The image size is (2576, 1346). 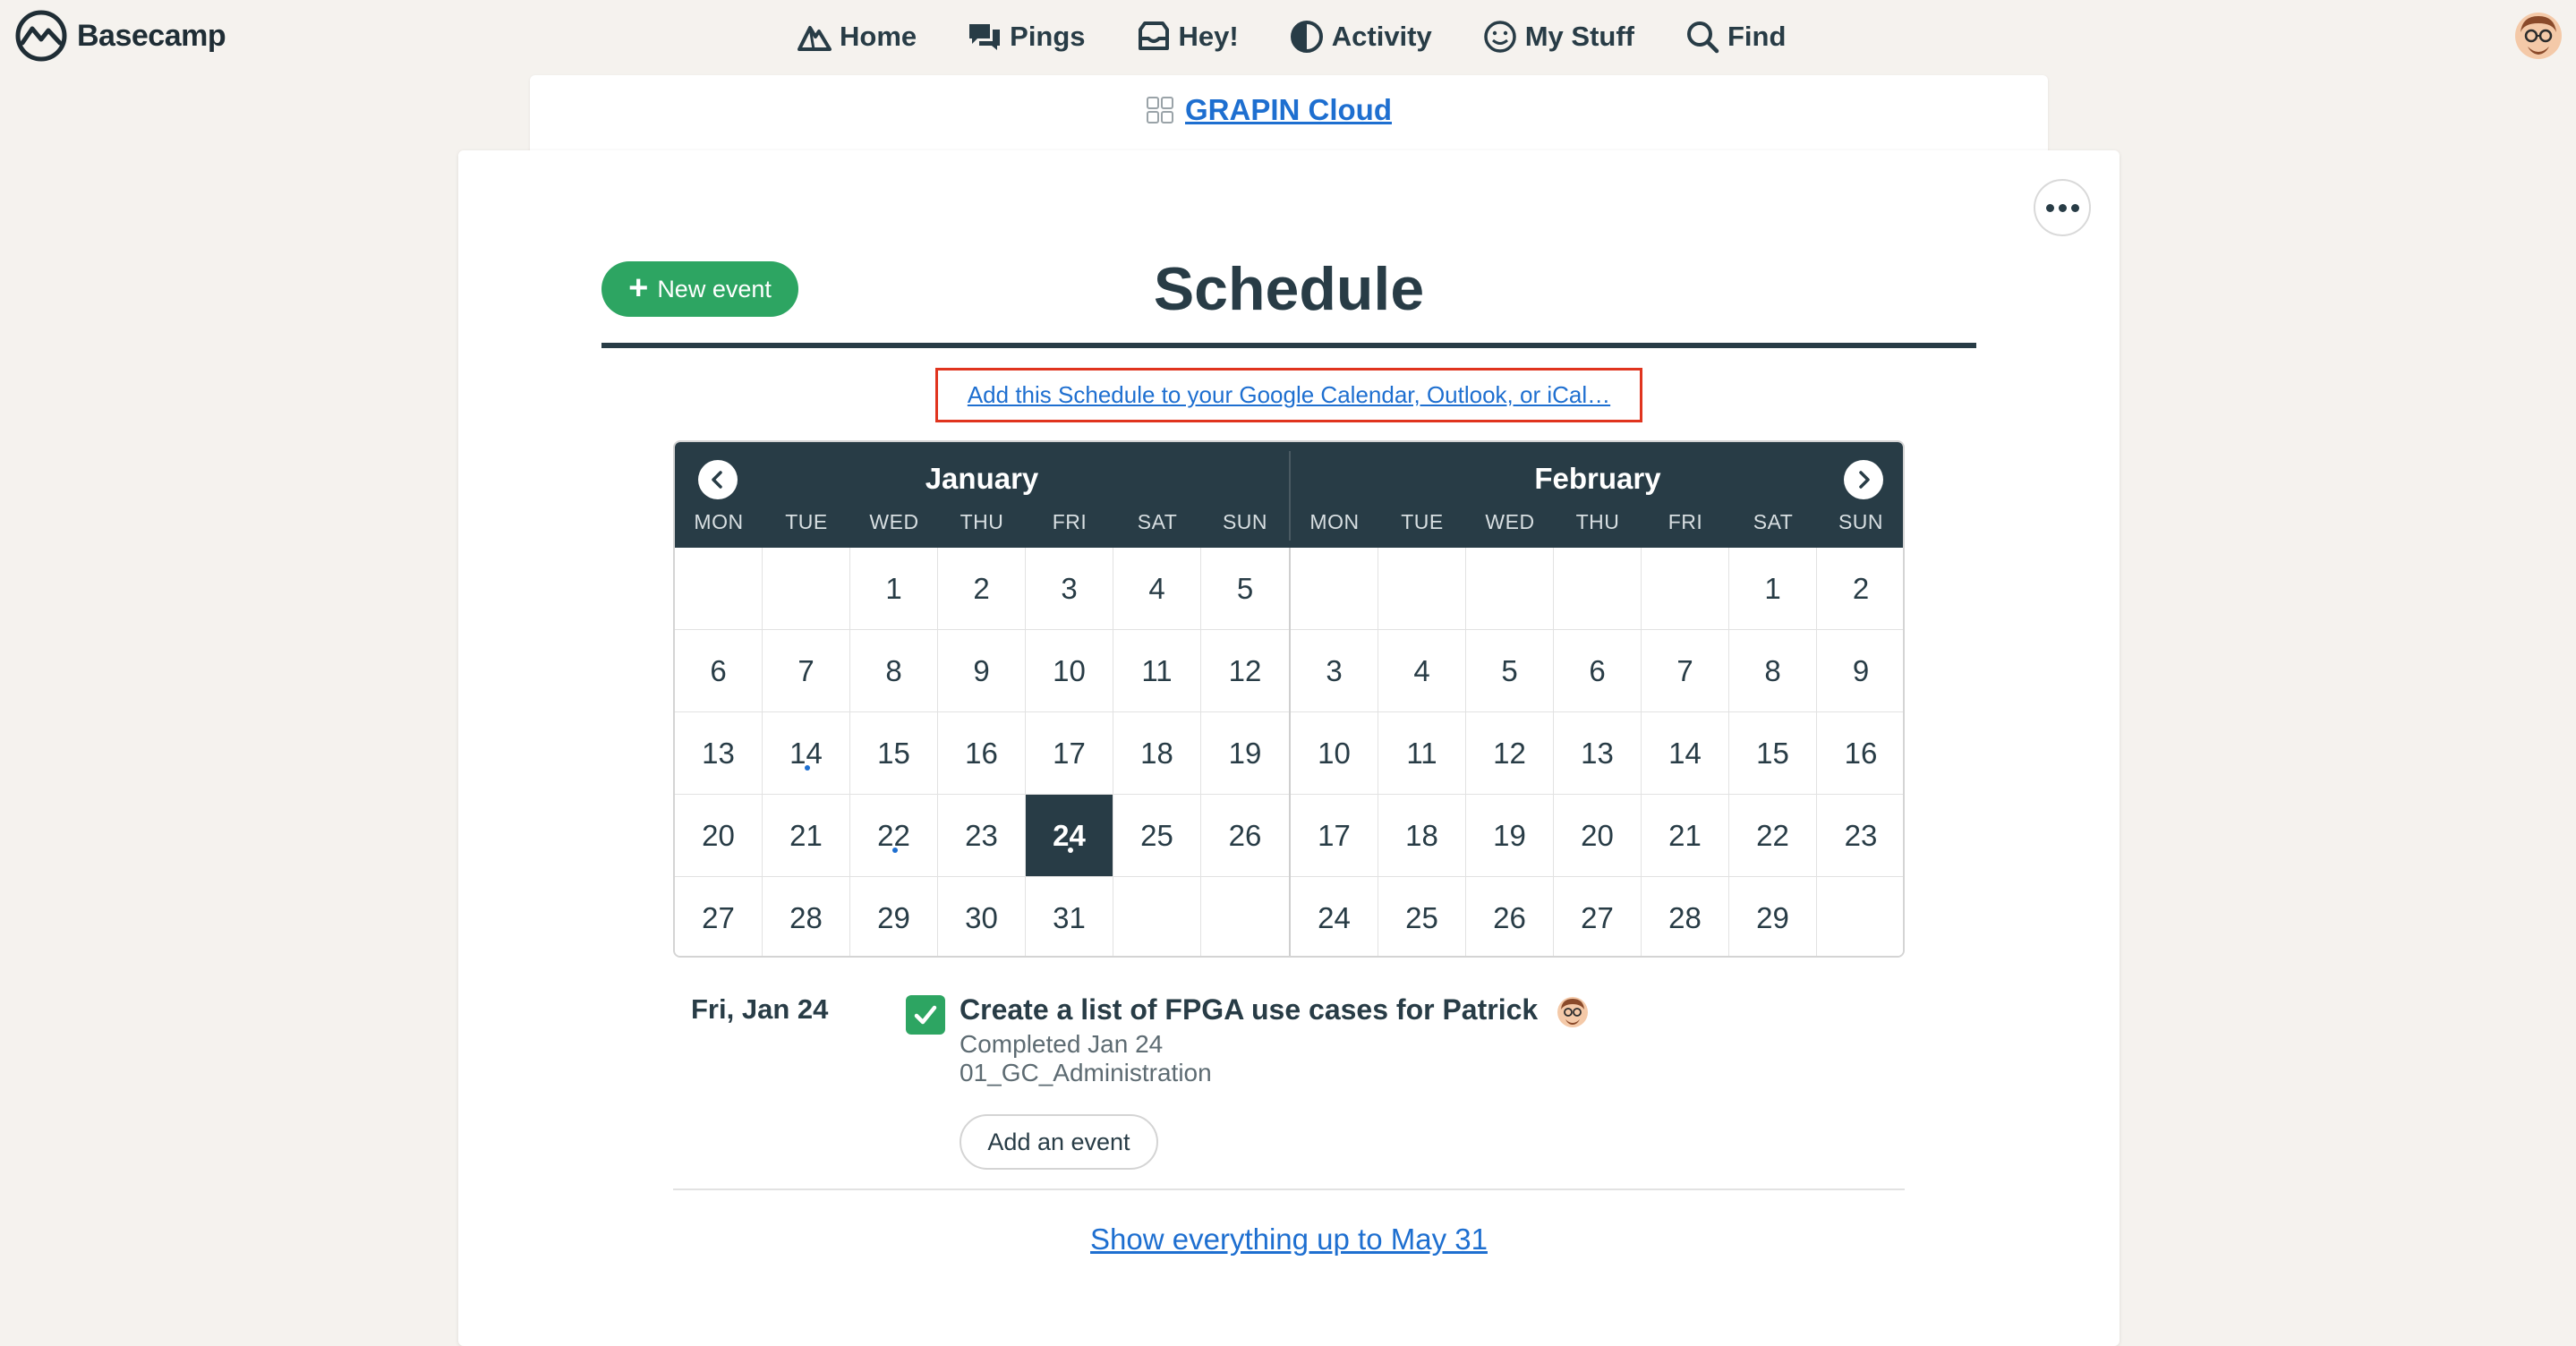 I want to click on calendar-empty-cell, so click(x=1245, y=916).